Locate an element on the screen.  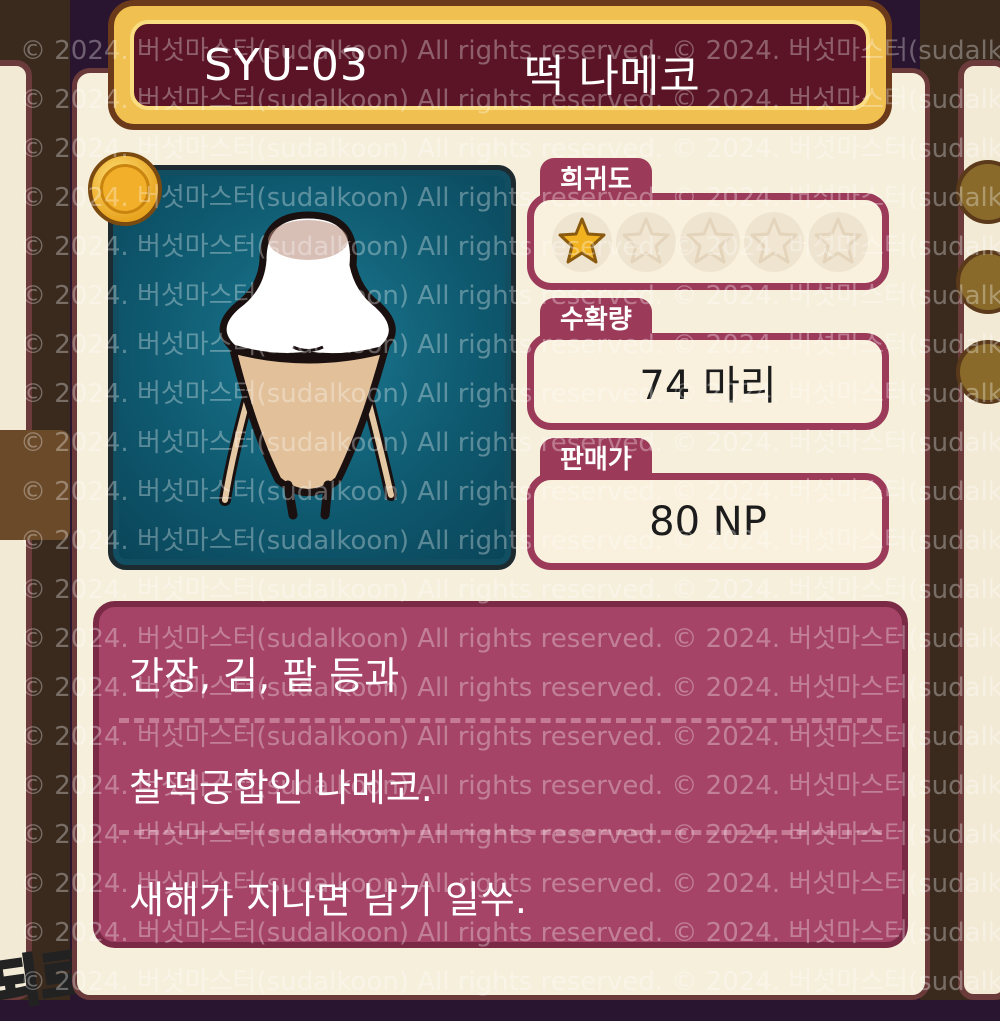
crown-medal-icon is located at coordinates (125, 189).